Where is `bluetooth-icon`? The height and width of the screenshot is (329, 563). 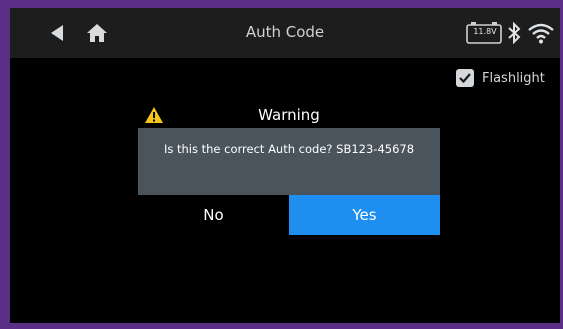 bluetooth-icon is located at coordinates (514, 33).